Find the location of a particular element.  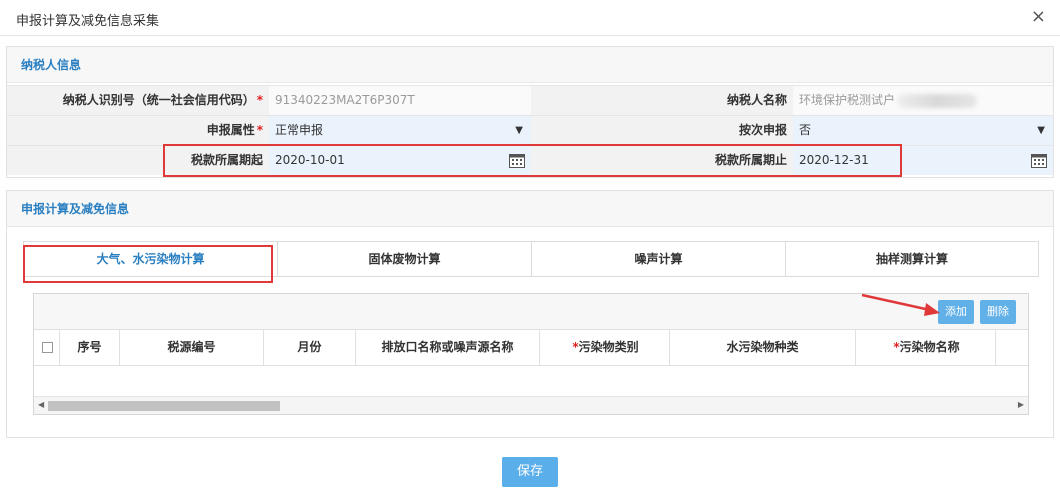

taxpayer-id-field: 91340223MA2T6P307T is located at coordinates (400, 100).